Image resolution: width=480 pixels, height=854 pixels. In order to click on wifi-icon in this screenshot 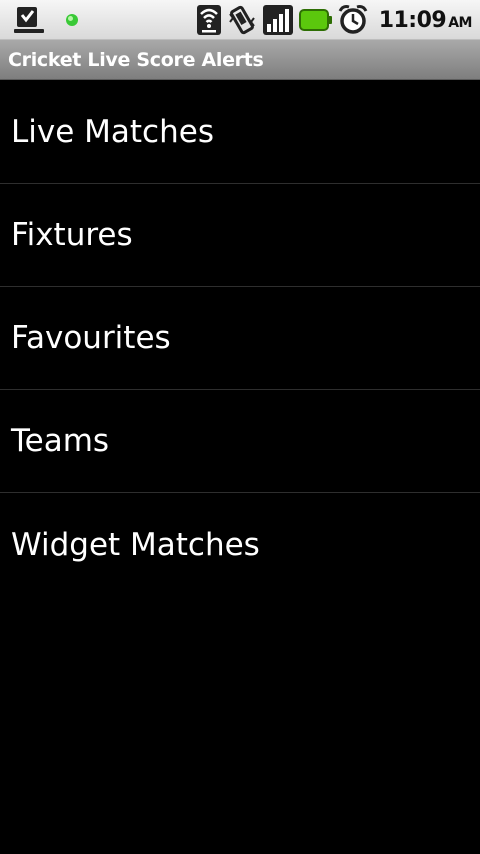, I will do `click(208, 20)`.